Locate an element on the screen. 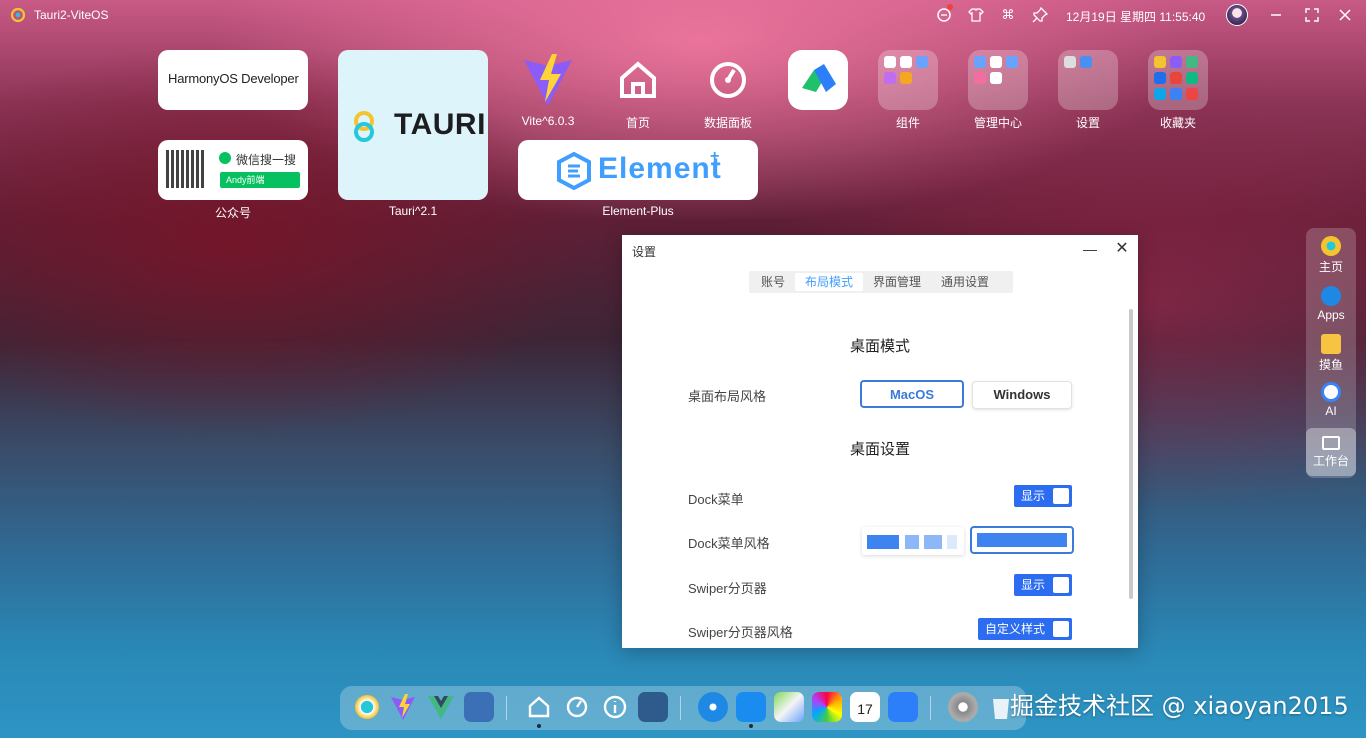 Image resolution: width=1366 pixels, height=738 pixels. photos-icon is located at coordinates (827, 707).